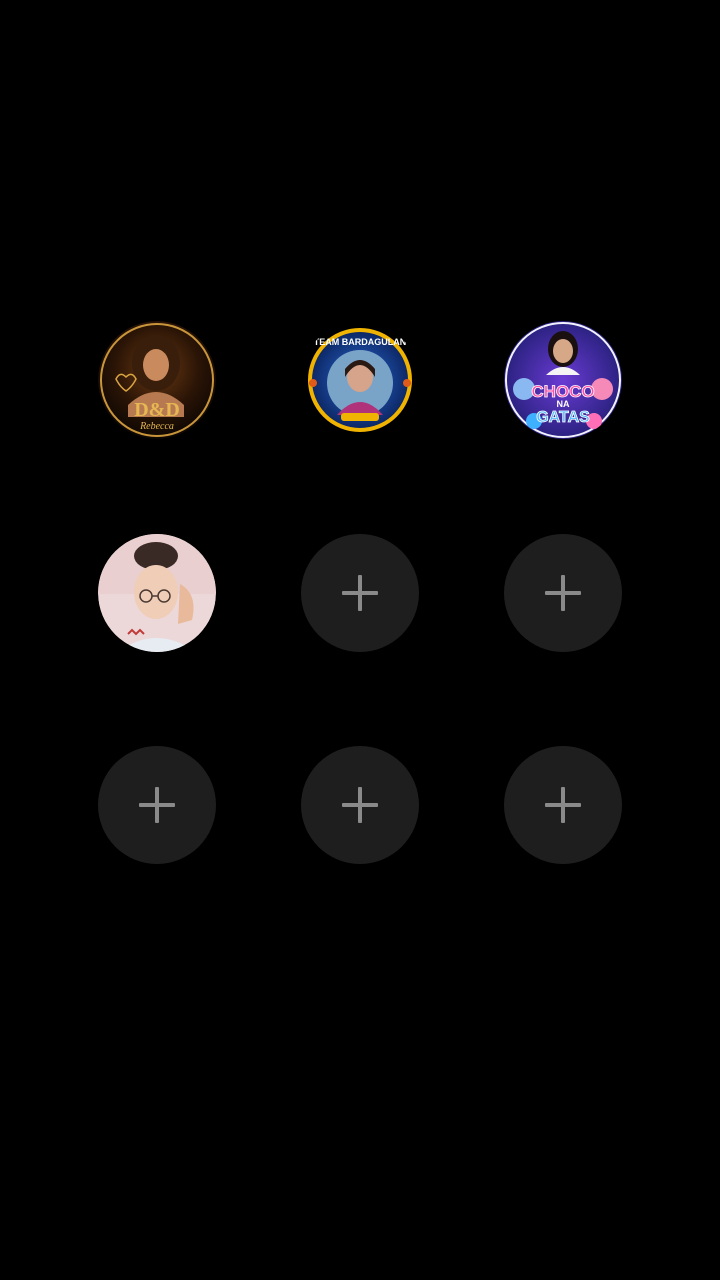  Describe the element at coordinates (157, 410) in the screenshot. I see `avatar-label-top: D&D` at that location.